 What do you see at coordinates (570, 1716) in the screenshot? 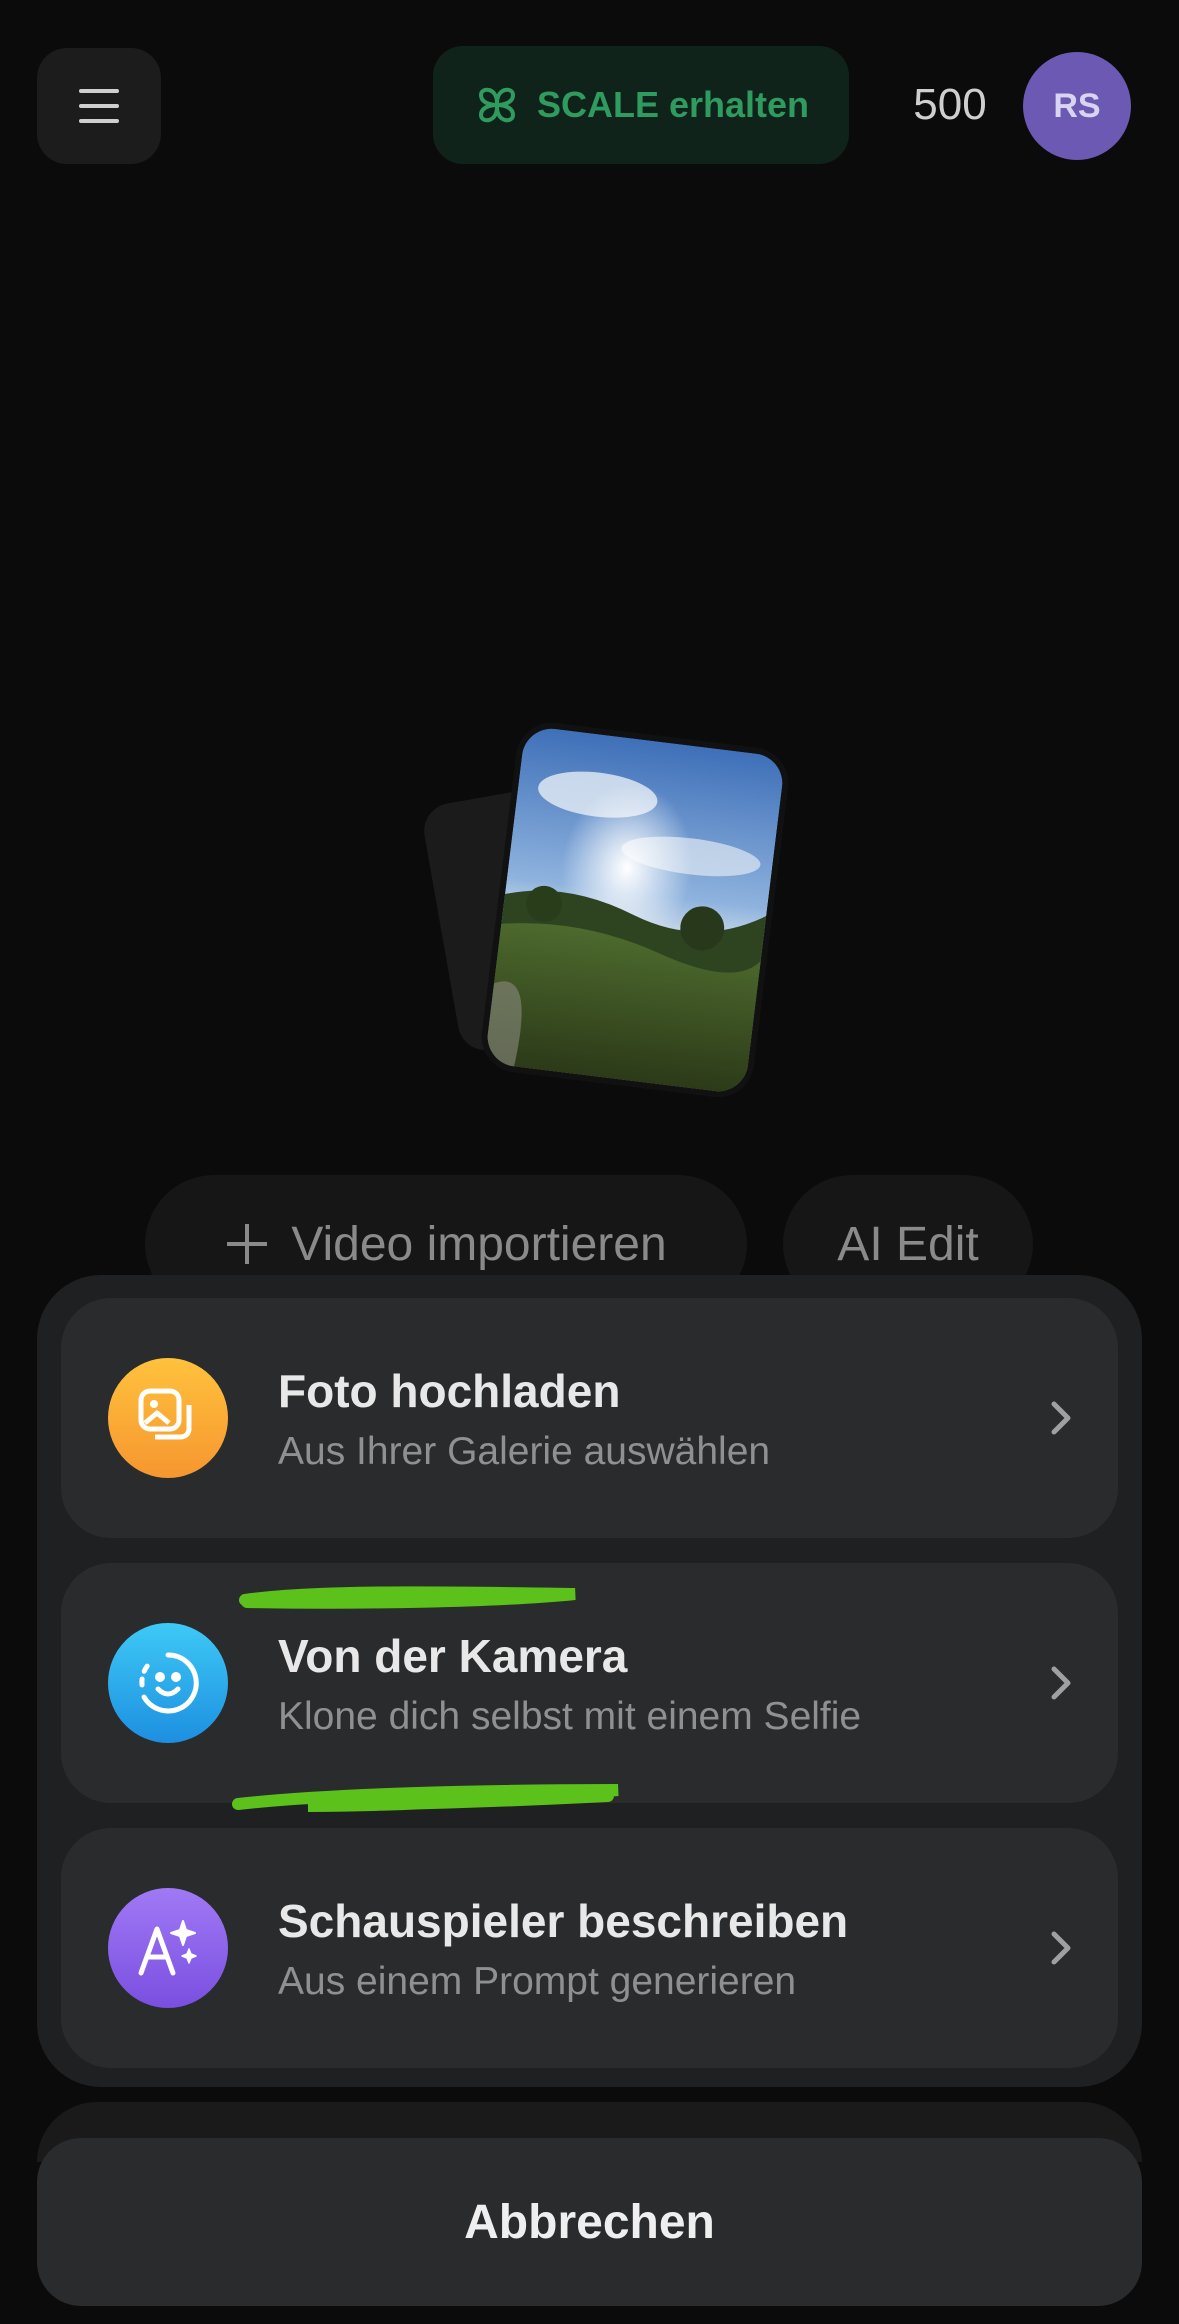
I see `option-subtitle: Klone dich selbst mit einem Selfie` at bounding box center [570, 1716].